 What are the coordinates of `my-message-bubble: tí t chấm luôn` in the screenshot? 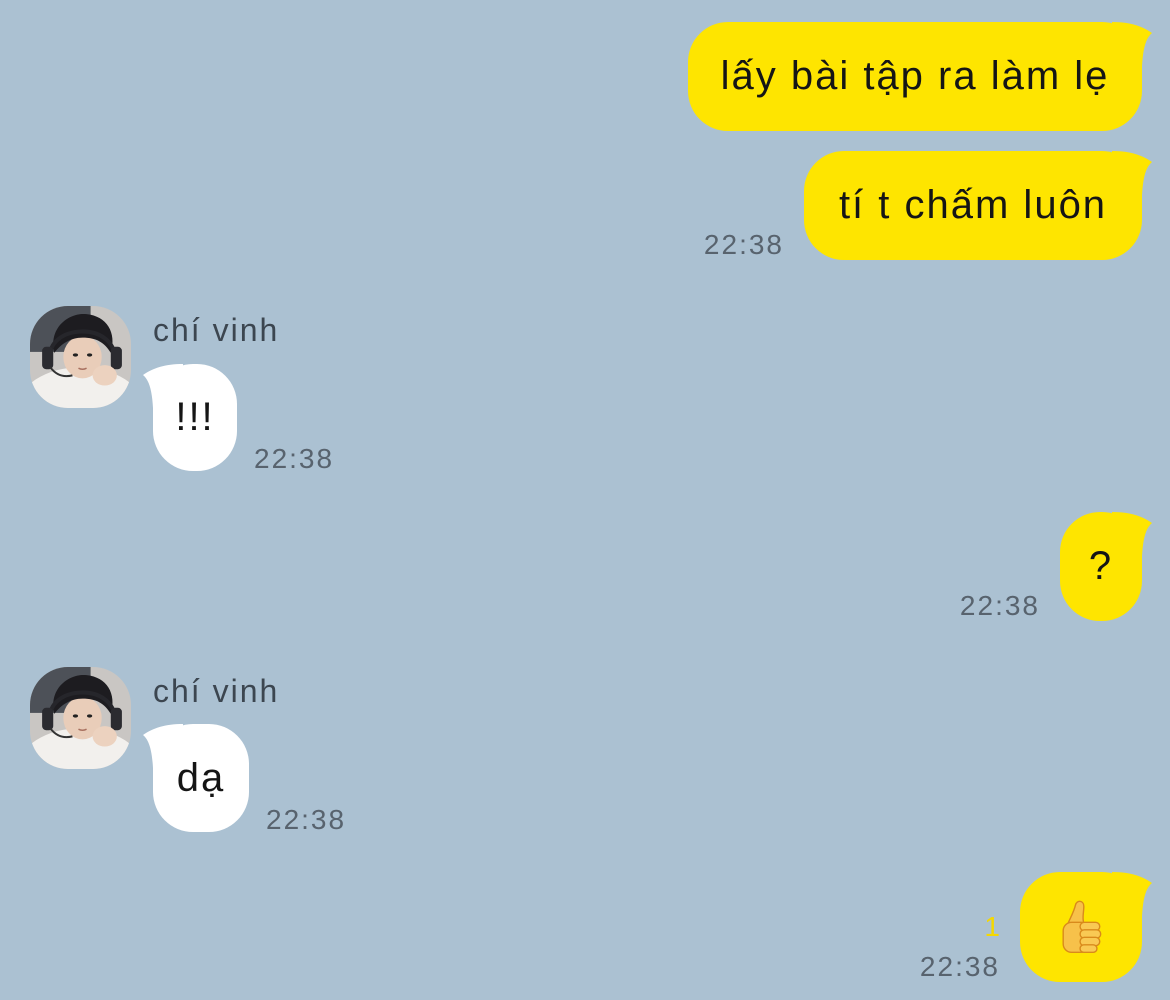 It's located at (978, 205).